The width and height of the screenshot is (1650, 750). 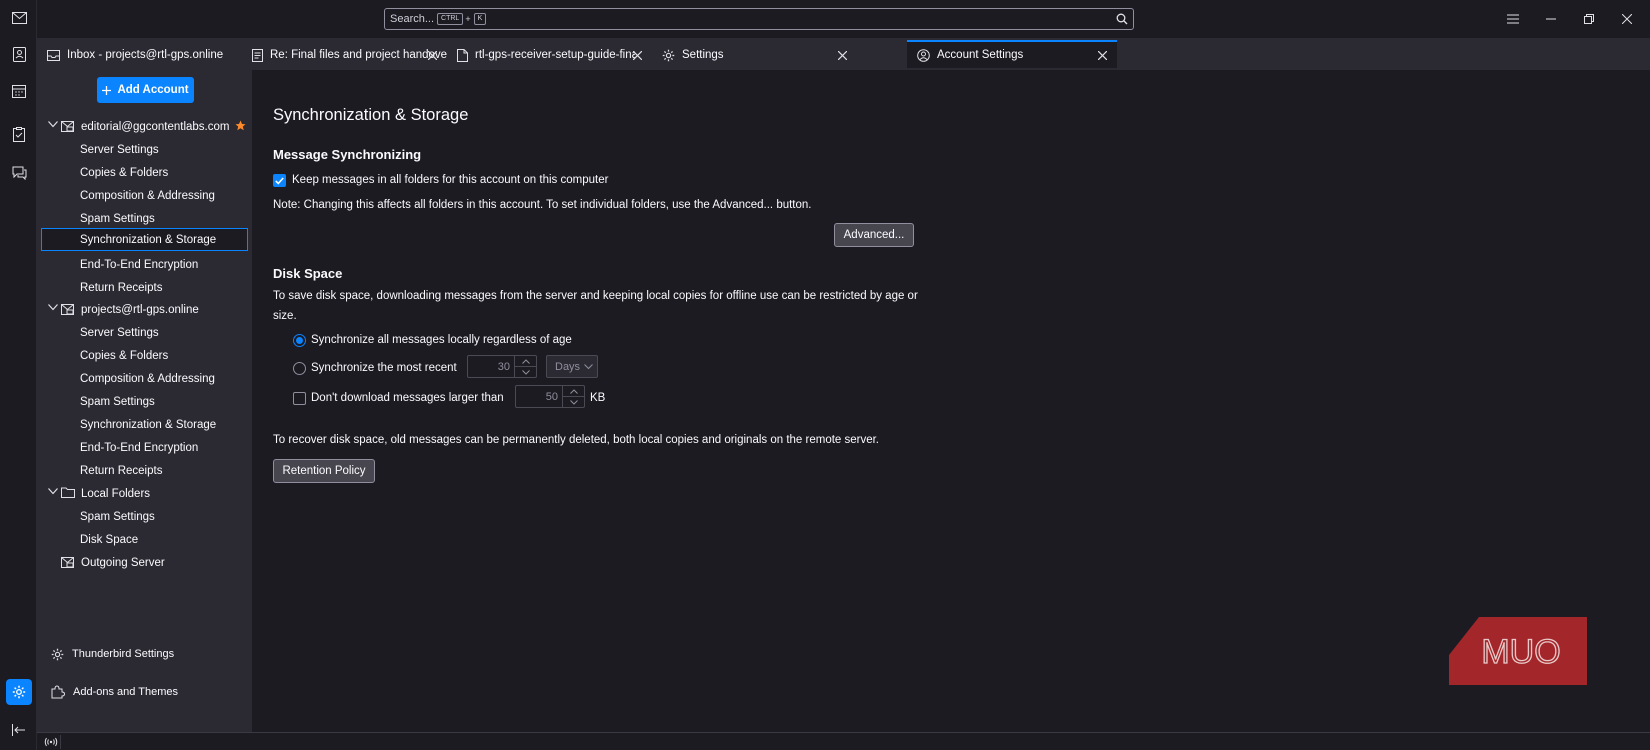 I want to click on tab-message: Re: Final files and project handover, so click(x=344, y=55).